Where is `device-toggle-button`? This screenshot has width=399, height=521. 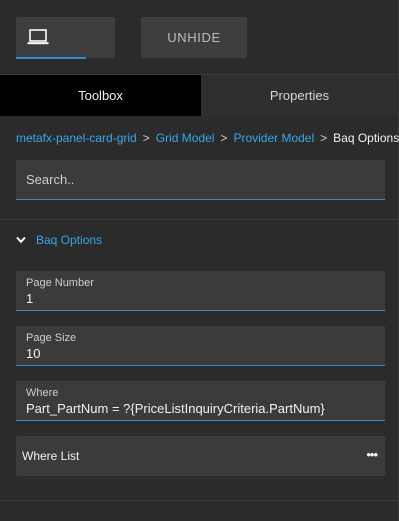 device-toggle-button is located at coordinates (65, 38).